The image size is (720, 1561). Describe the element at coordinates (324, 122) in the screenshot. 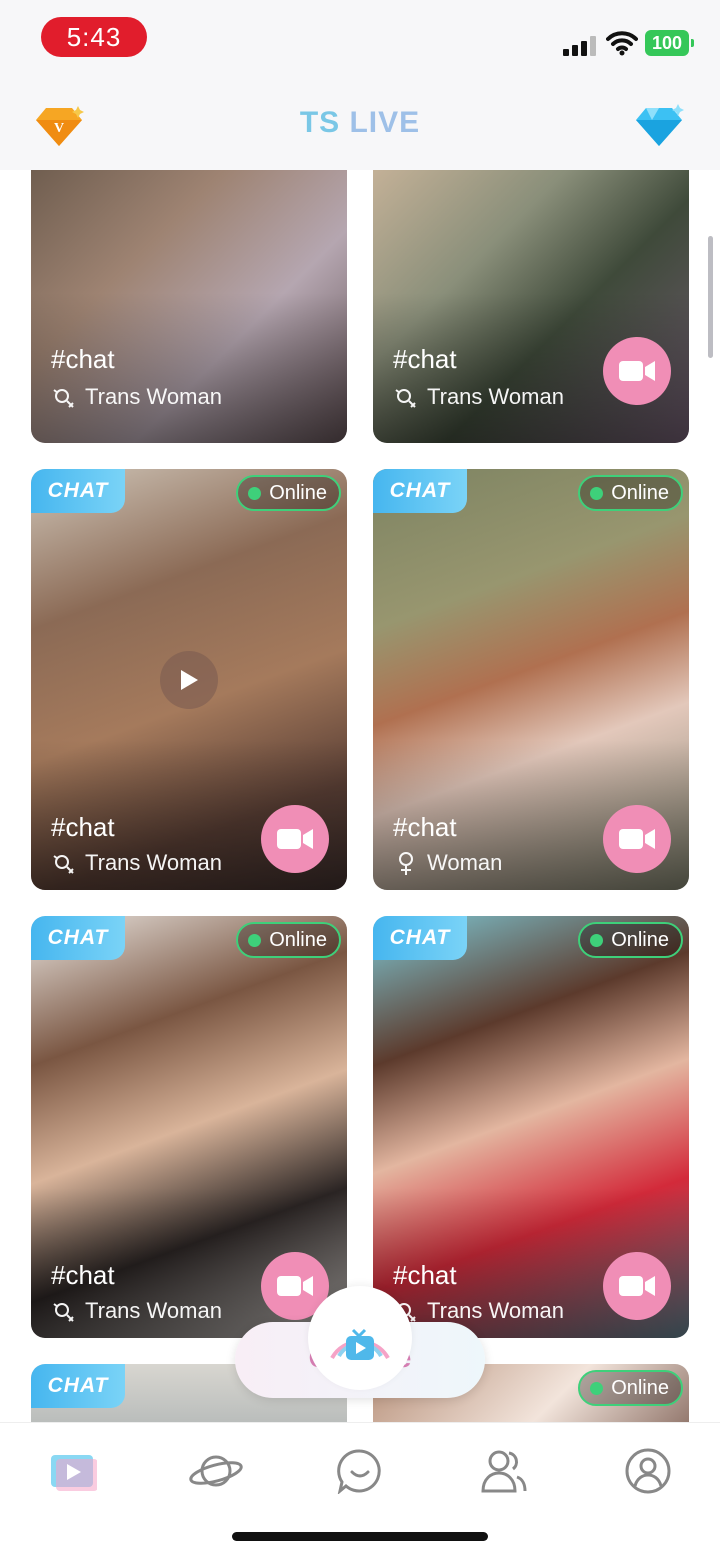

I see `app-title-left: TS` at that location.